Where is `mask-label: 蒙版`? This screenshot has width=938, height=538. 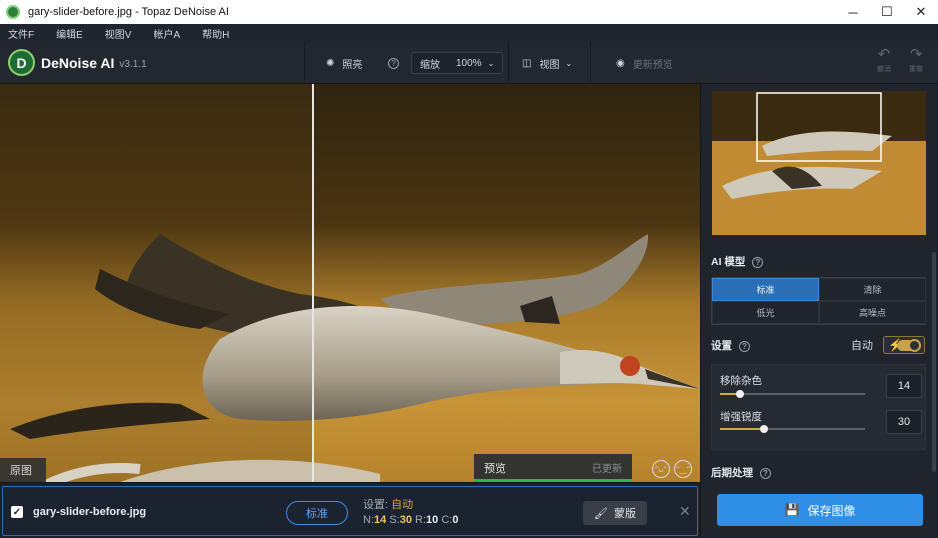 mask-label: 蒙版 is located at coordinates (624, 514).